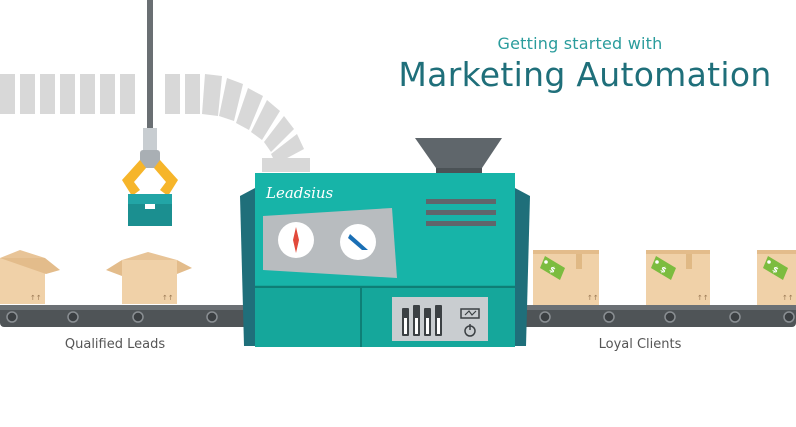 This screenshot has height=427, width=796. I want to click on open-box-1: ↑↑, so click(30, 277).